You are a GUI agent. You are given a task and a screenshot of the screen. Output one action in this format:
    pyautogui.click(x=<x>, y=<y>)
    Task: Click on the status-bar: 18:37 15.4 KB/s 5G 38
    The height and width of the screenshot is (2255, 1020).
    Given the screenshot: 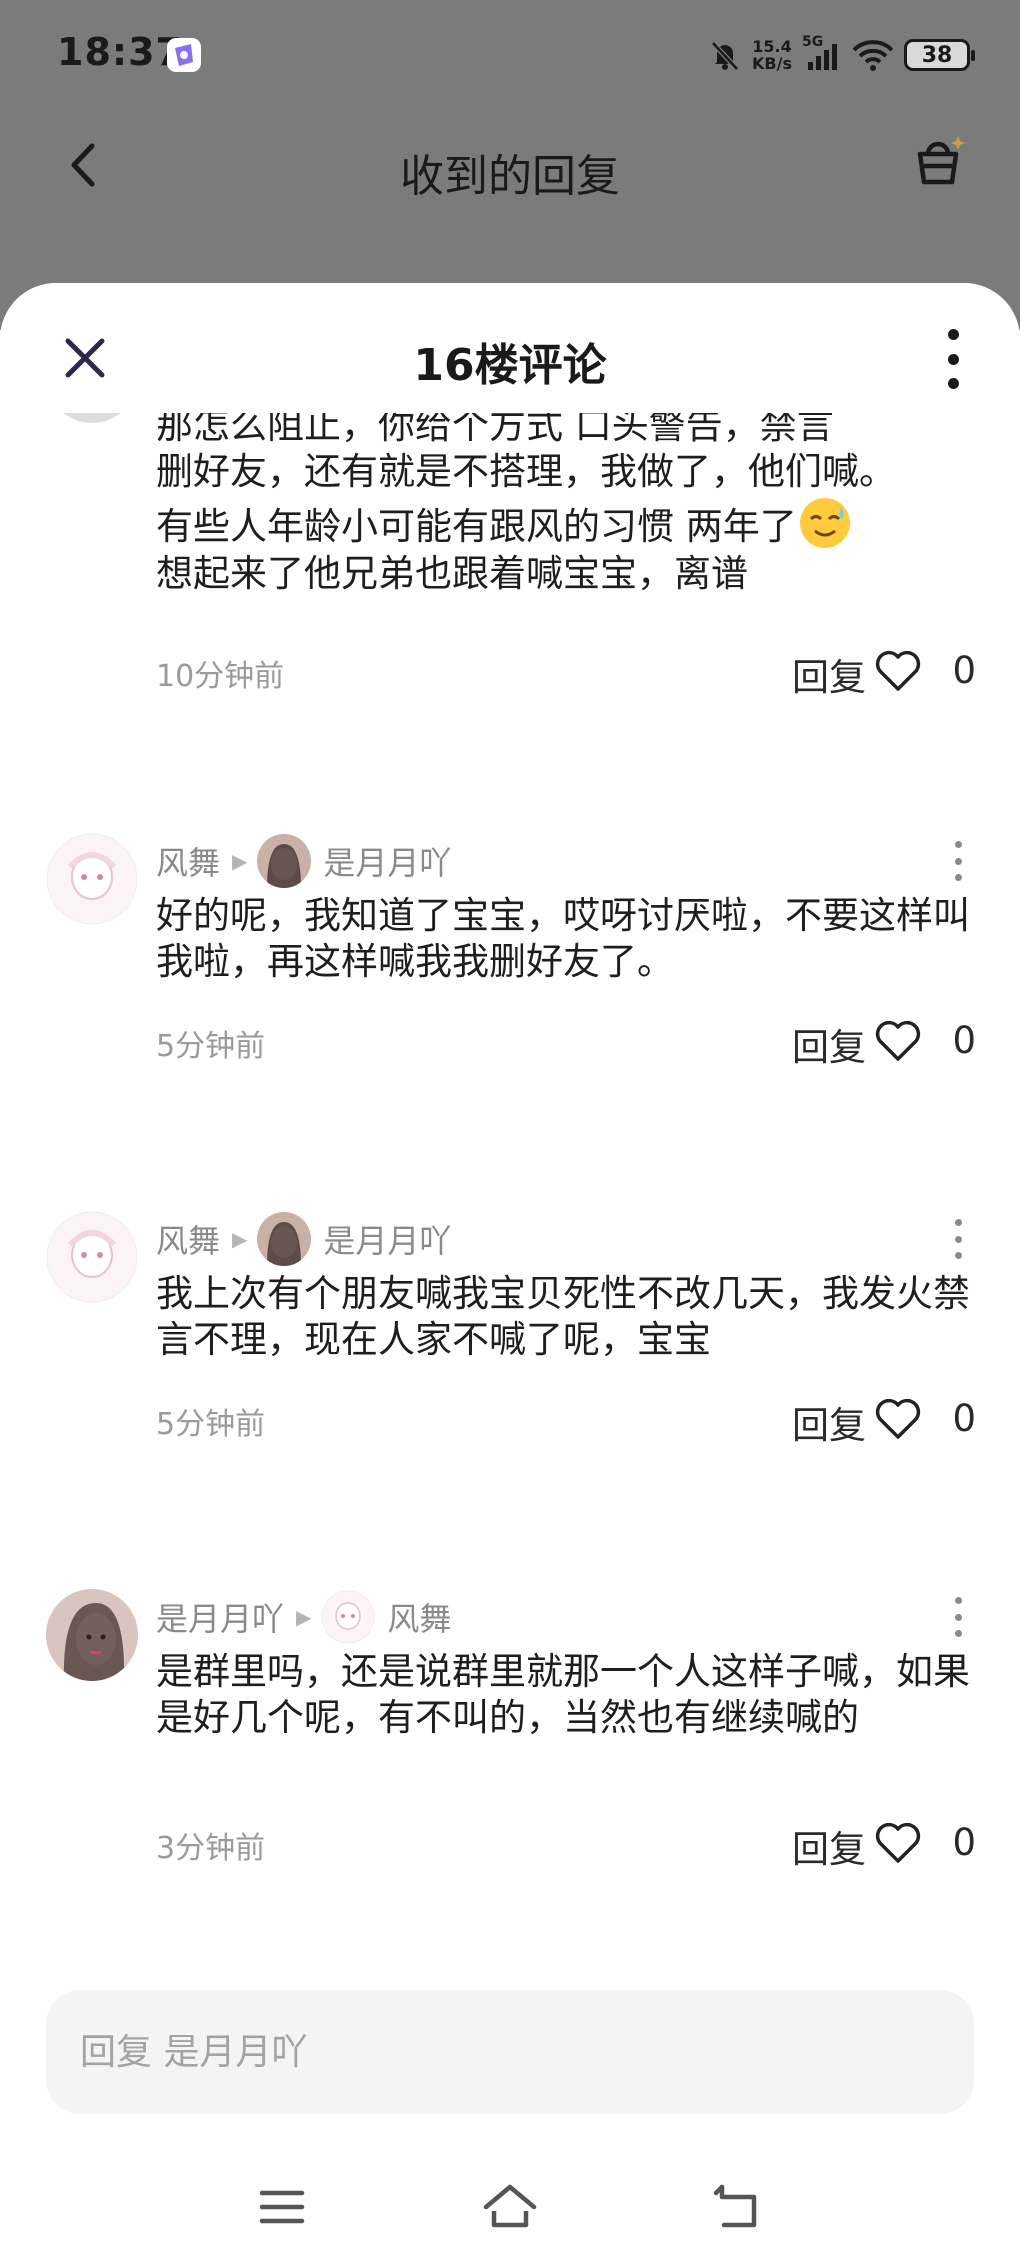 What is the action you would take?
    pyautogui.click(x=510, y=55)
    